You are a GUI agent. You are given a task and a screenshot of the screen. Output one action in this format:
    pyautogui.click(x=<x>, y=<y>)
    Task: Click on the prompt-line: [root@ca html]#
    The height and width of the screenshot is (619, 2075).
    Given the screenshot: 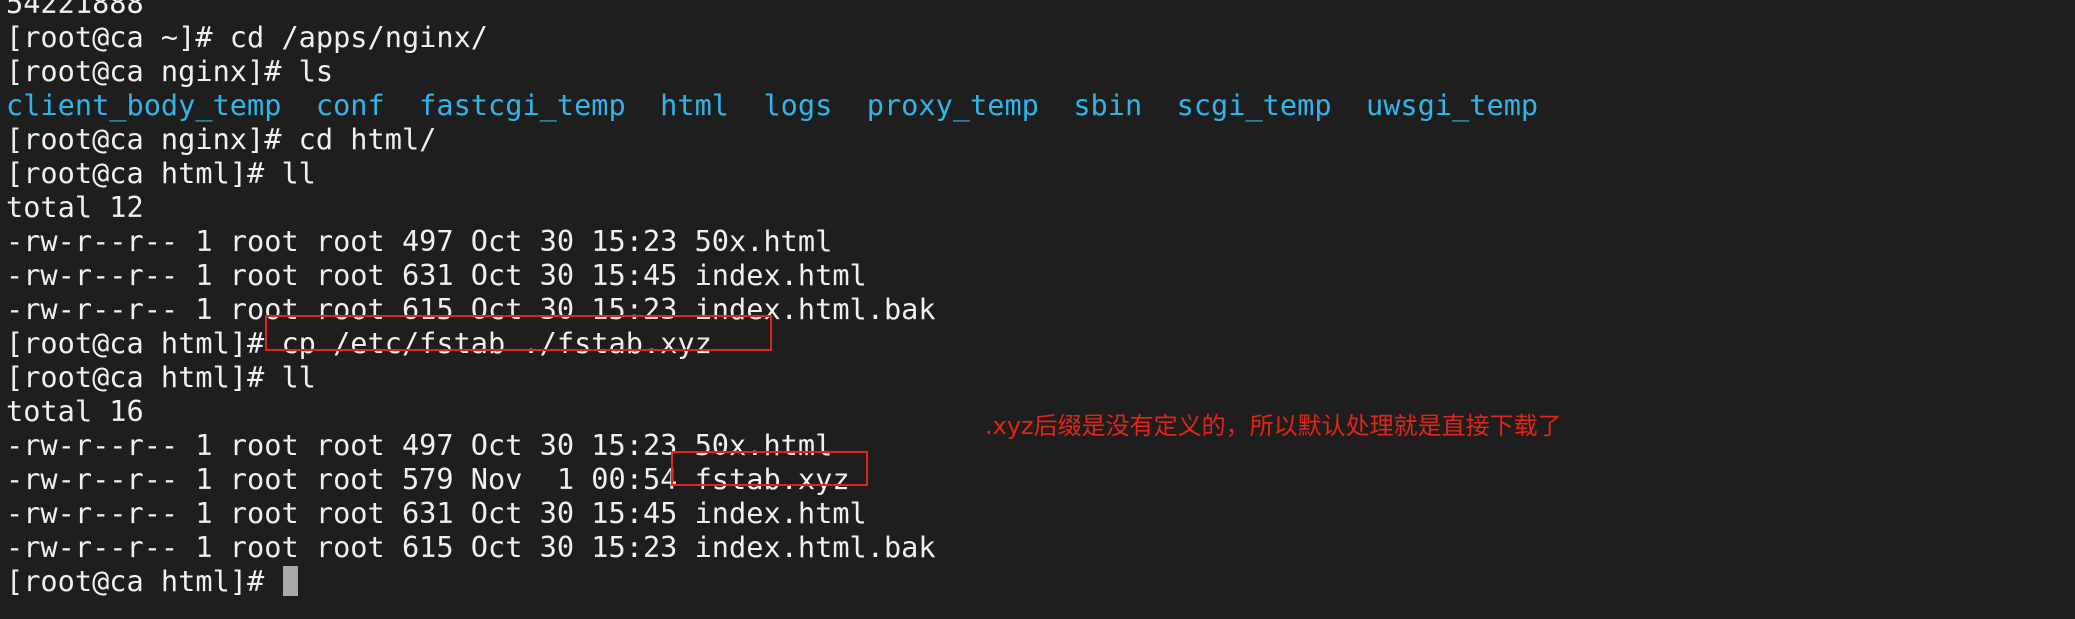 What is the action you would take?
    pyautogui.click(x=1036, y=581)
    